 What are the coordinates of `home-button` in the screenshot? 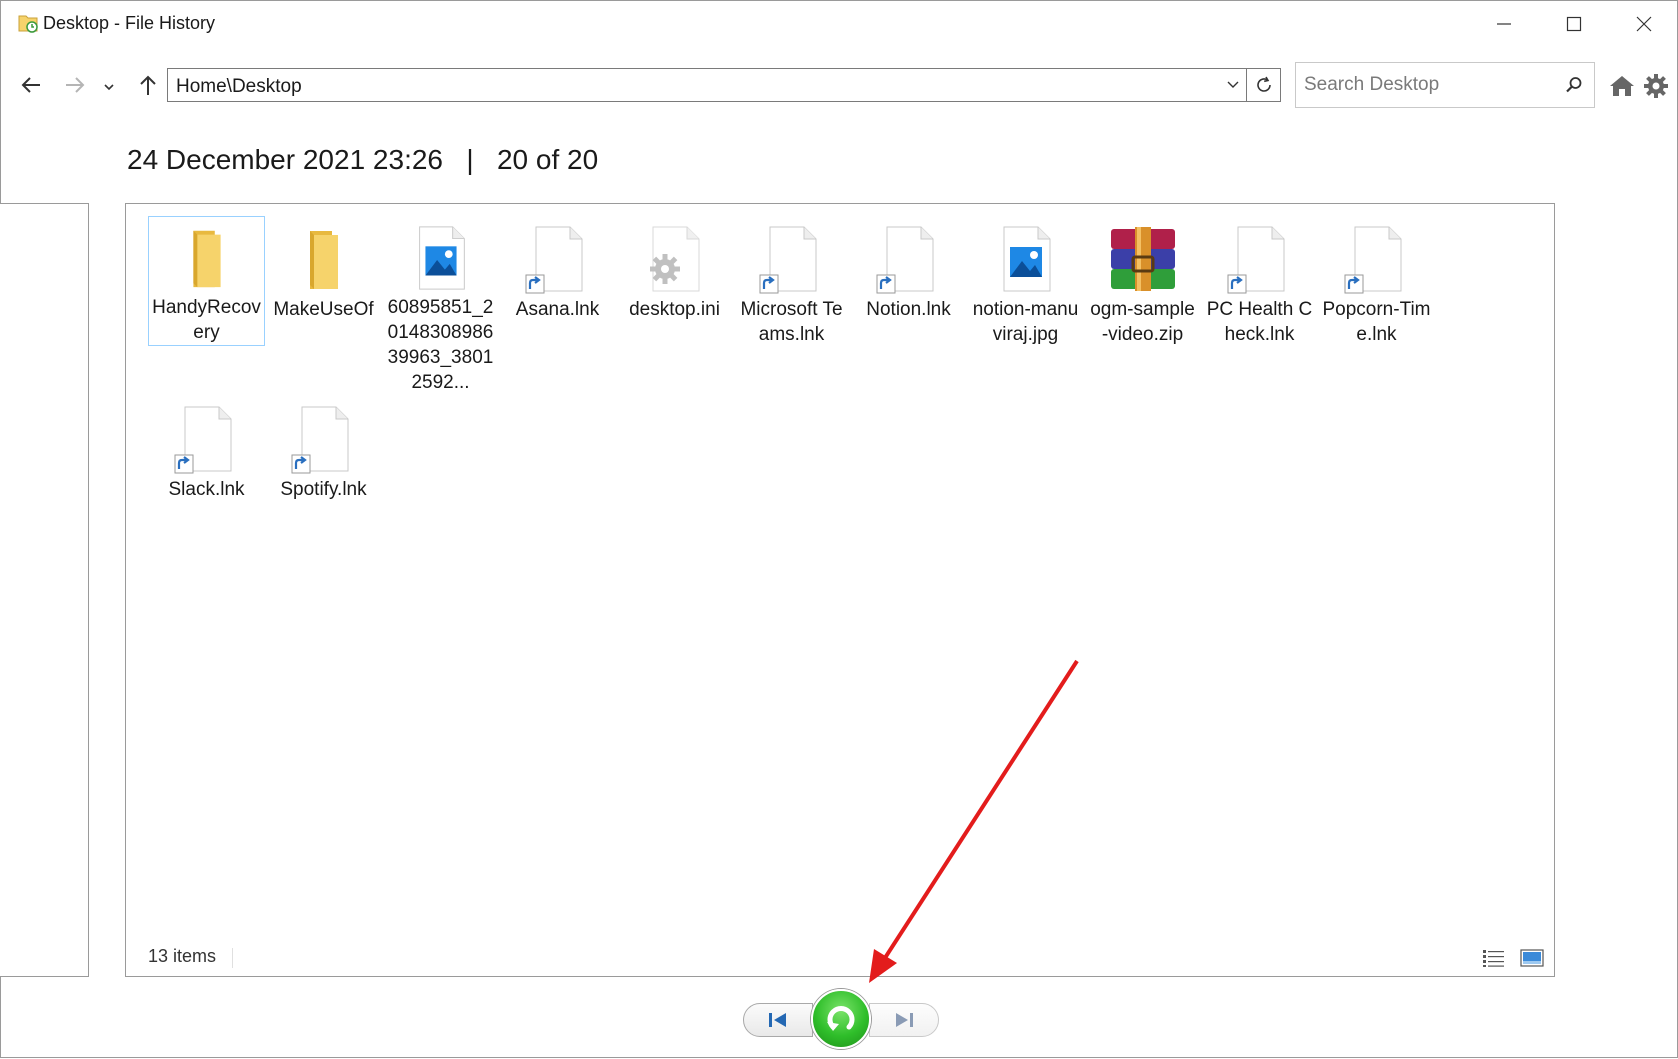 It's located at (1622, 86).